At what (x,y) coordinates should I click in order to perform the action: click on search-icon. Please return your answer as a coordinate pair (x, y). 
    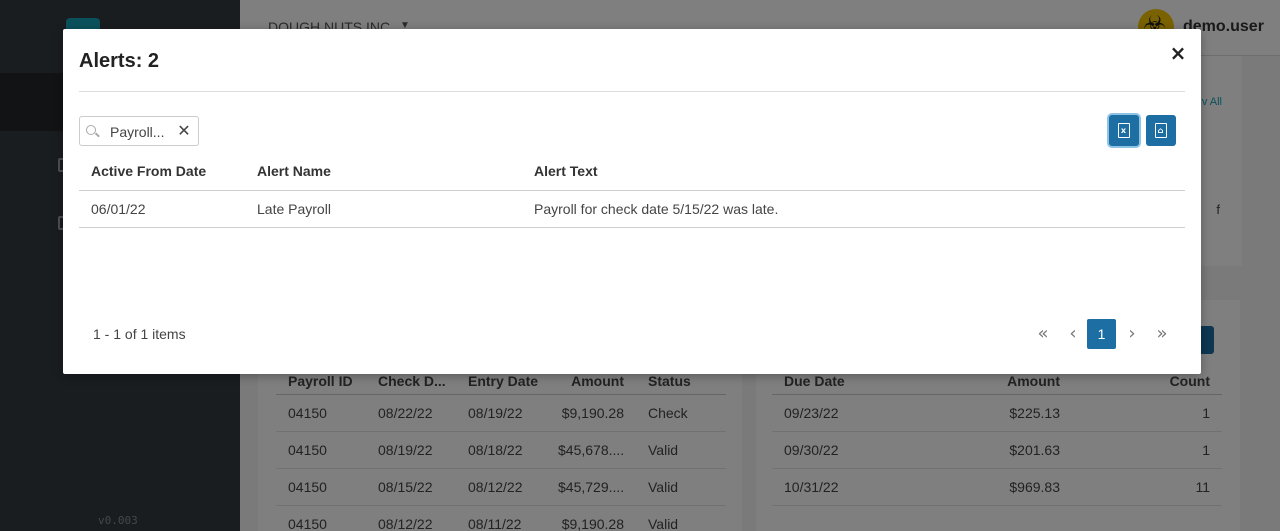
    Looking at the image, I should click on (91, 130).